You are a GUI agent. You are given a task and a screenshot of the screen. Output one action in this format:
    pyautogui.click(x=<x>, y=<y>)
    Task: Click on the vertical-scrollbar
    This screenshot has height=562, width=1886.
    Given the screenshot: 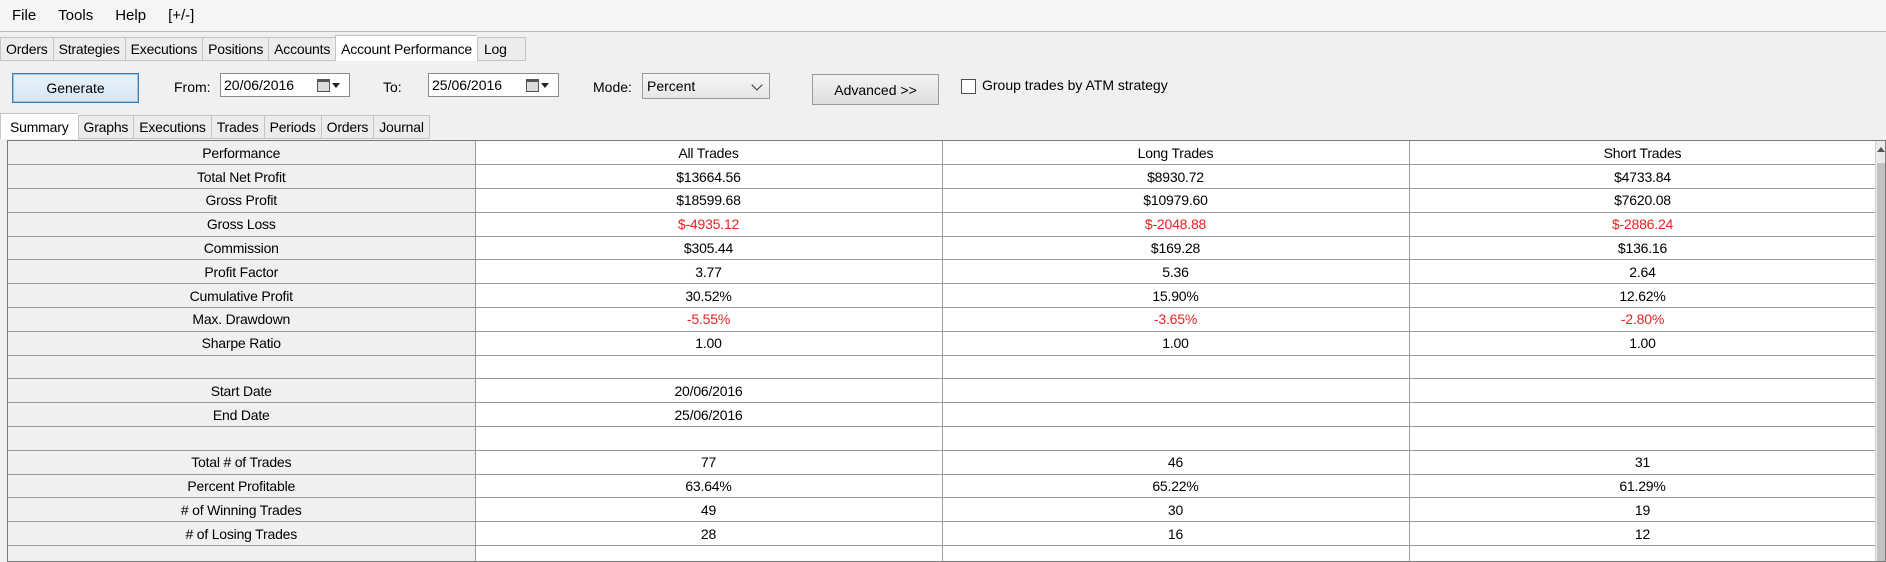 What is the action you would take?
    pyautogui.click(x=1880, y=351)
    